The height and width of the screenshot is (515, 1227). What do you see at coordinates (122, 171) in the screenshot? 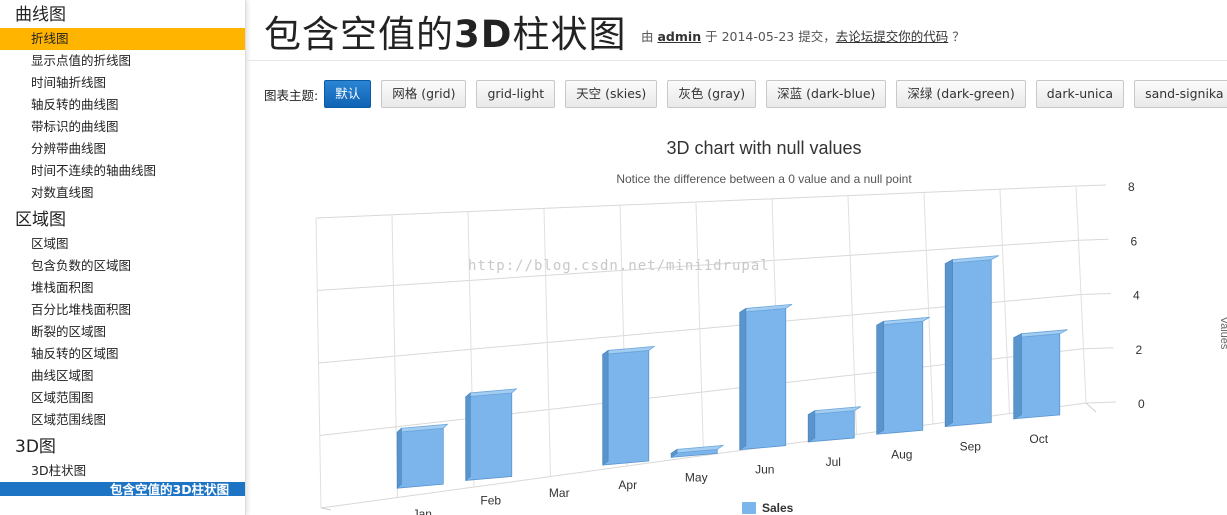
I see `sidebar-item: 时间不连续的轴曲线图` at bounding box center [122, 171].